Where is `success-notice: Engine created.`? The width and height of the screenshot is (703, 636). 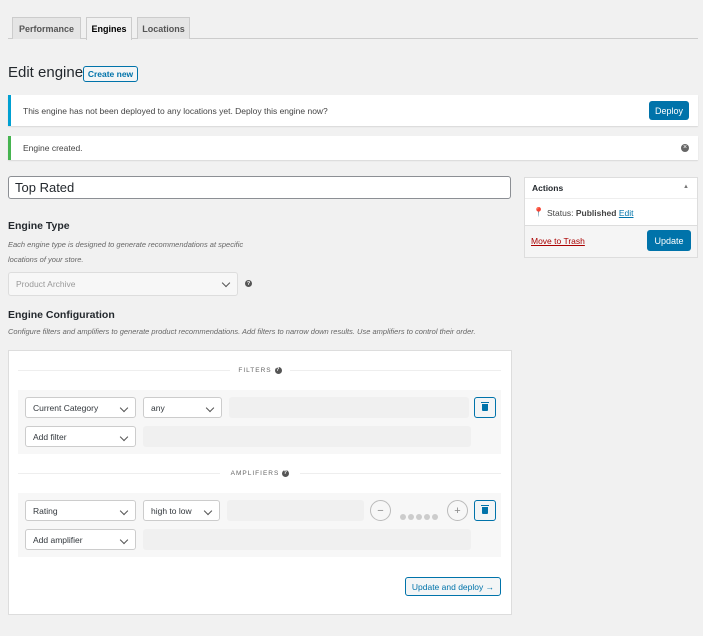
success-notice: Engine created. is located at coordinates (353, 148).